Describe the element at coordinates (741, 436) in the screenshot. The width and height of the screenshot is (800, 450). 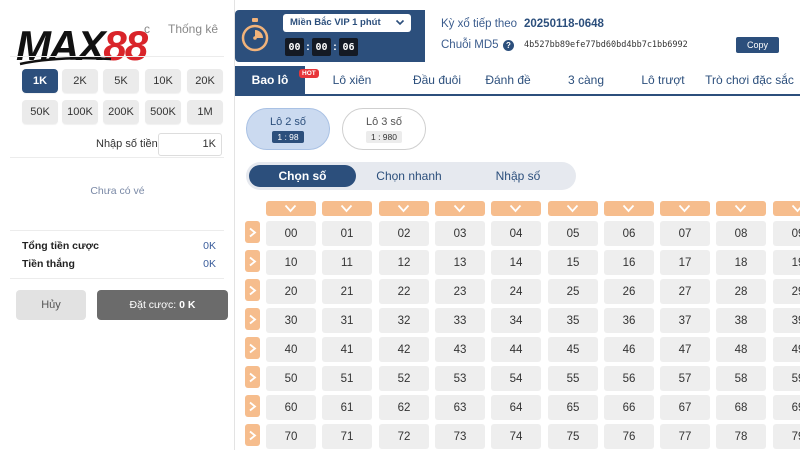
I see `number-cell: 78` at that location.